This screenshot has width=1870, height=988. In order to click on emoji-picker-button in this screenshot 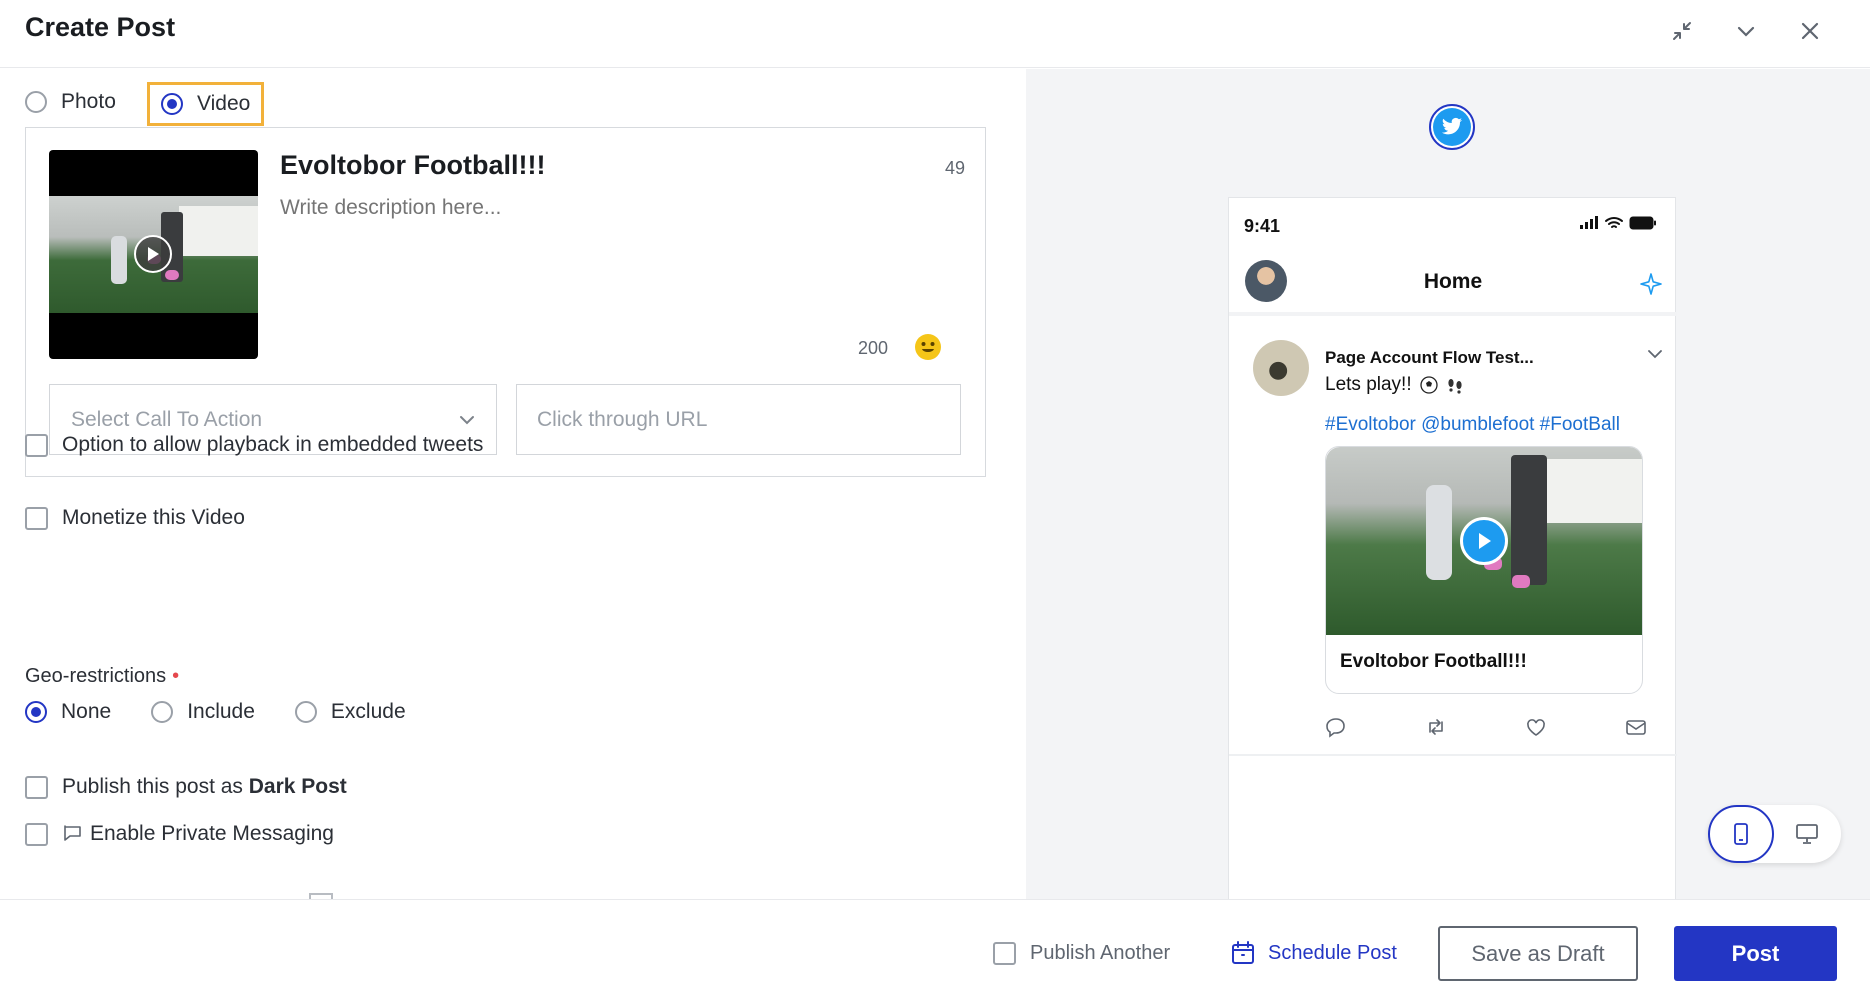, I will do `click(928, 347)`.